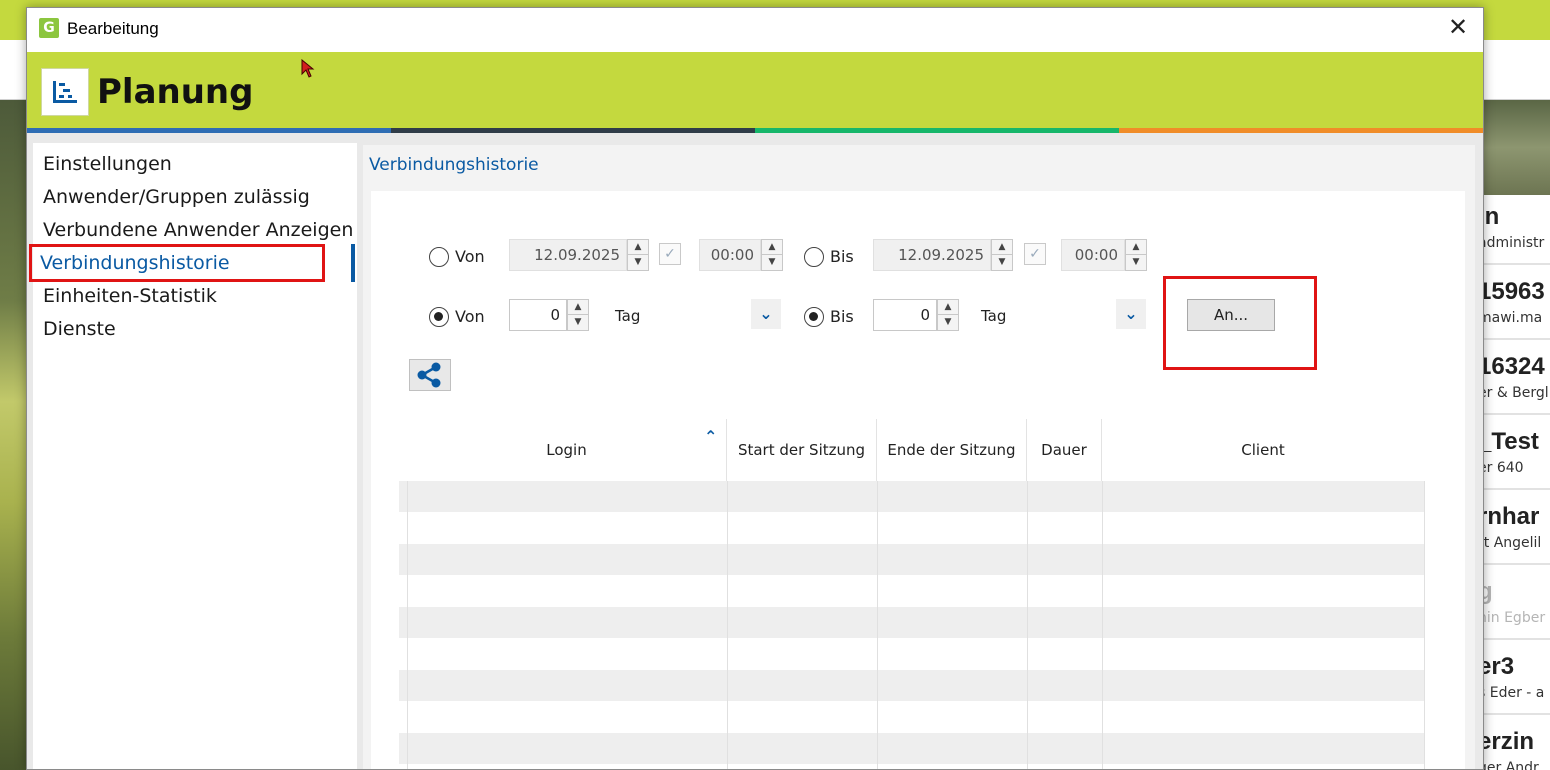 The width and height of the screenshot is (1550, 770). What do you see at coordinates (993, 316) in the screenshot?
I see `to-unit-select: Tag` at bounding box center [993, 316].